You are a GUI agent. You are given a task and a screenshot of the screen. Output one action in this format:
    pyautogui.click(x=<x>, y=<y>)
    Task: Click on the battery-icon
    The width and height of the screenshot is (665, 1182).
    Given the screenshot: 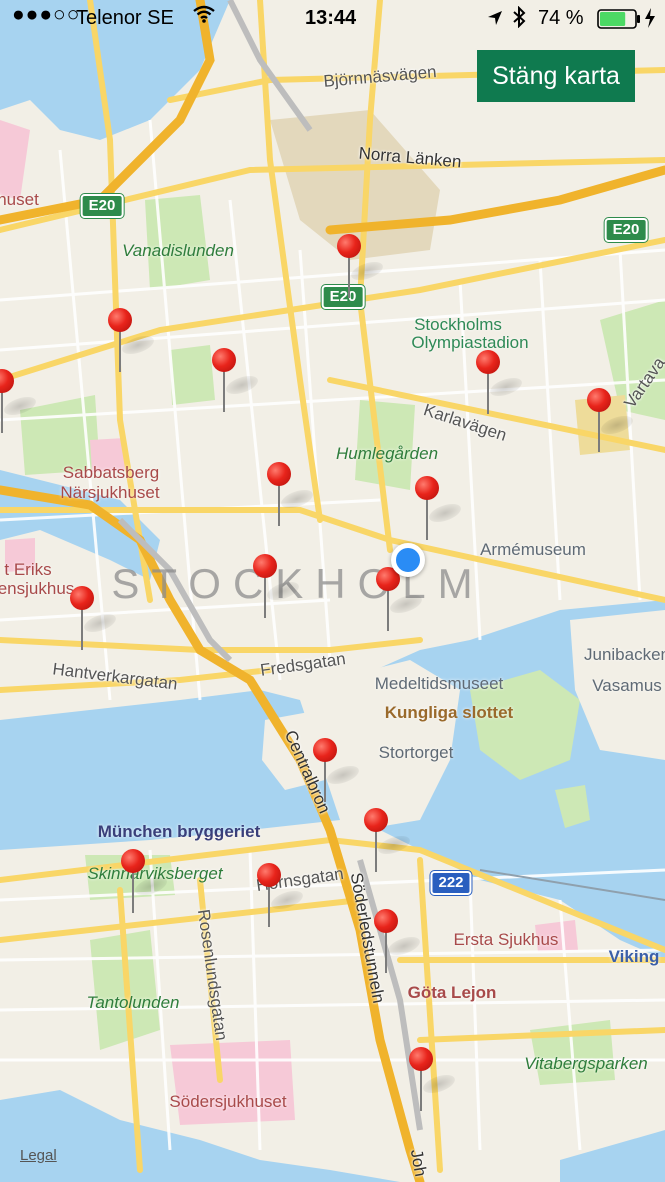 What is the action you would take?
    pyautogui.click(x=619, y=22)
    